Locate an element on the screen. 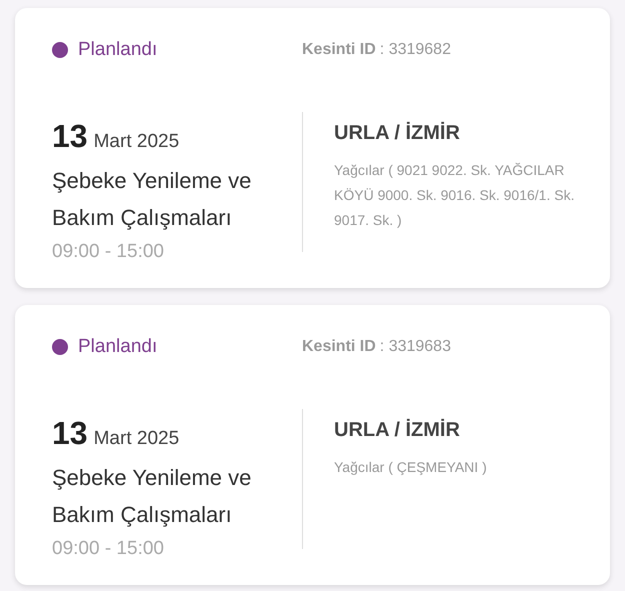  id-value: : 3319683 is located at coordinates (415, 347).